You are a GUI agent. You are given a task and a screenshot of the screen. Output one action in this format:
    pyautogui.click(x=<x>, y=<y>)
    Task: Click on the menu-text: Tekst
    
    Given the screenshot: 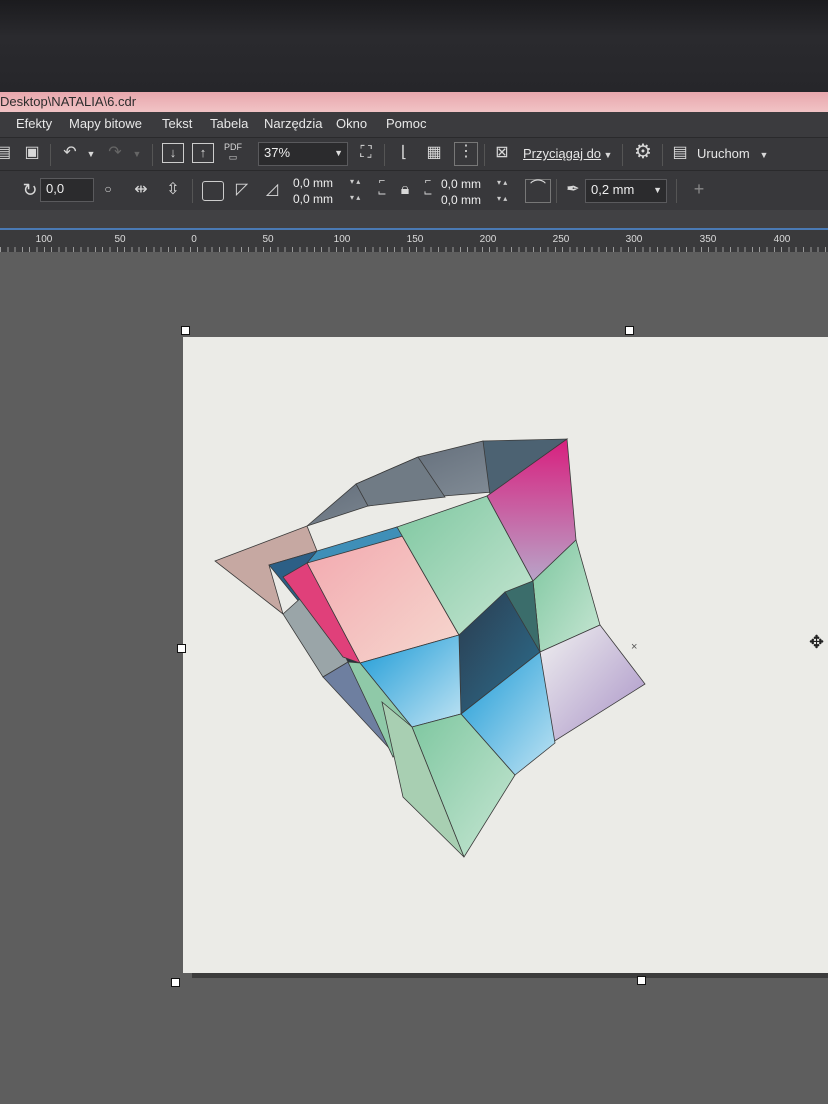 What is the action you would take?
    pyautogui.click(x=177, y=123)
    